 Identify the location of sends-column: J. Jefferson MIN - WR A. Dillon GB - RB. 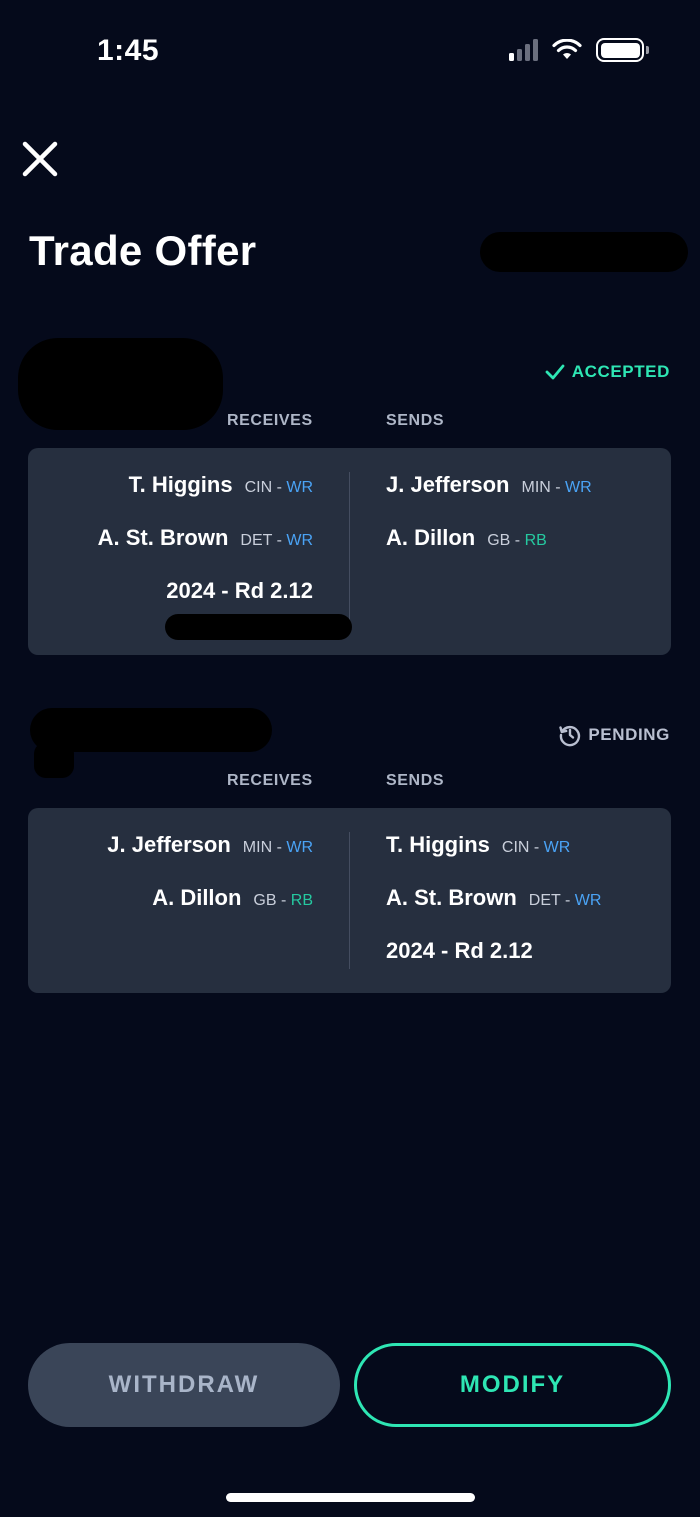
(489, 525).